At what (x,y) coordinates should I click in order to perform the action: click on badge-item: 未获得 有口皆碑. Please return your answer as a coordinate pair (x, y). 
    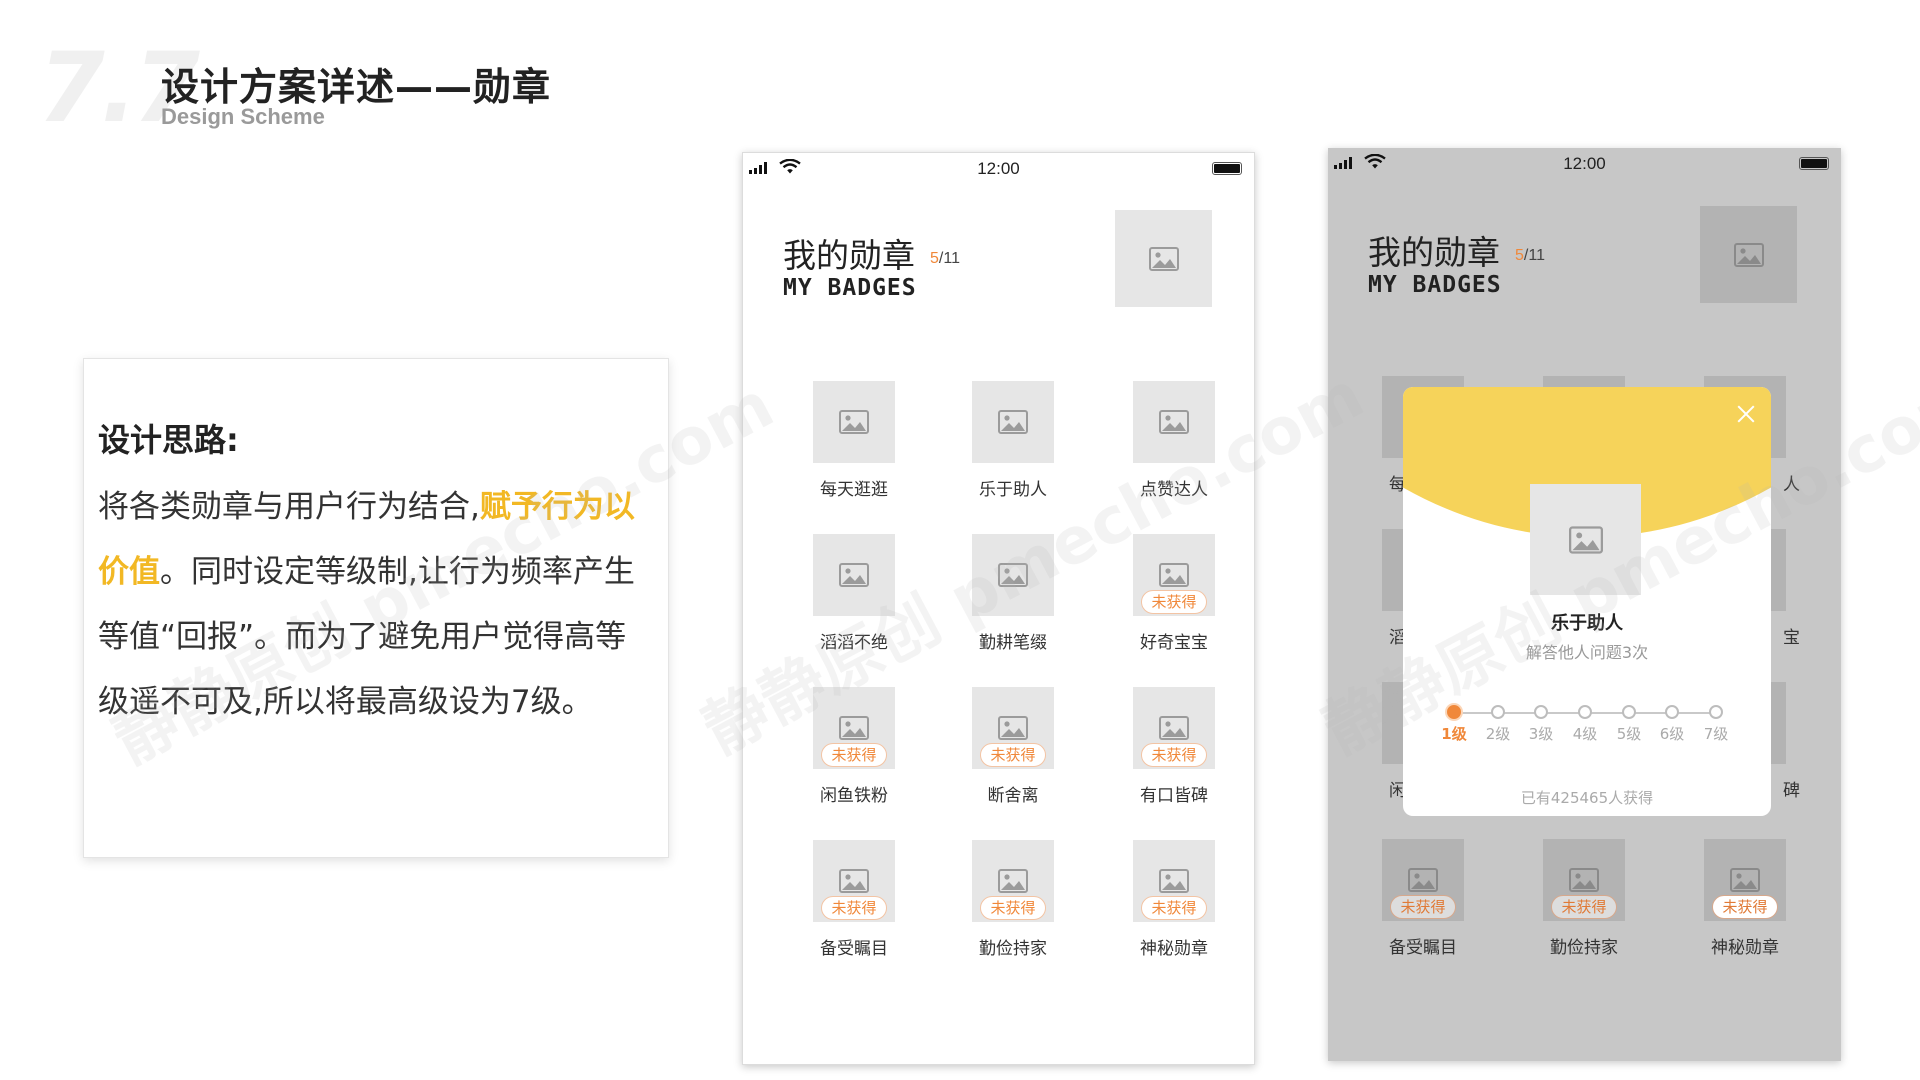
    Looking at the image, I should click on (1173, 747).